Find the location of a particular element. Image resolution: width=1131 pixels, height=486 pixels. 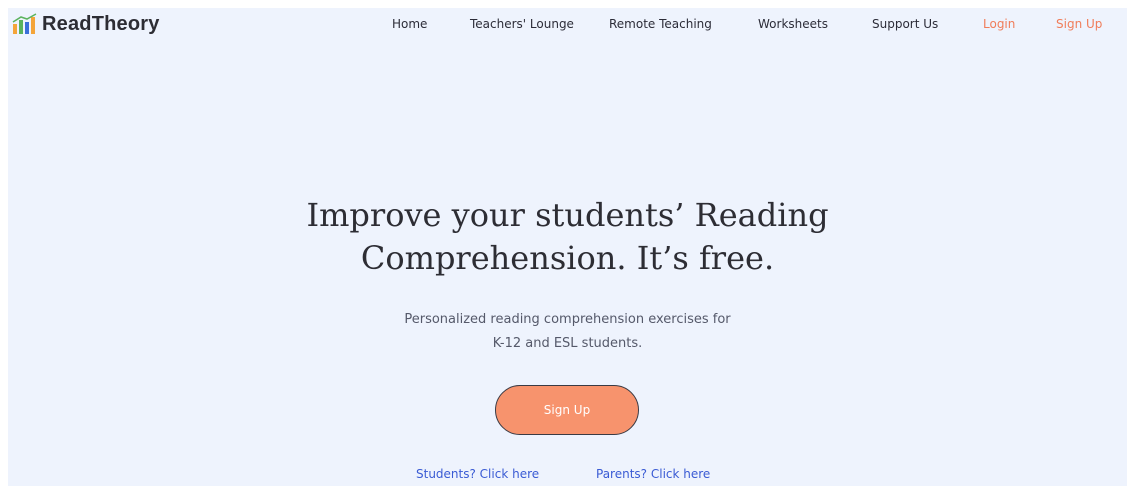

nav-sign-up: Sign Up is located at coordinates (1079, 24).